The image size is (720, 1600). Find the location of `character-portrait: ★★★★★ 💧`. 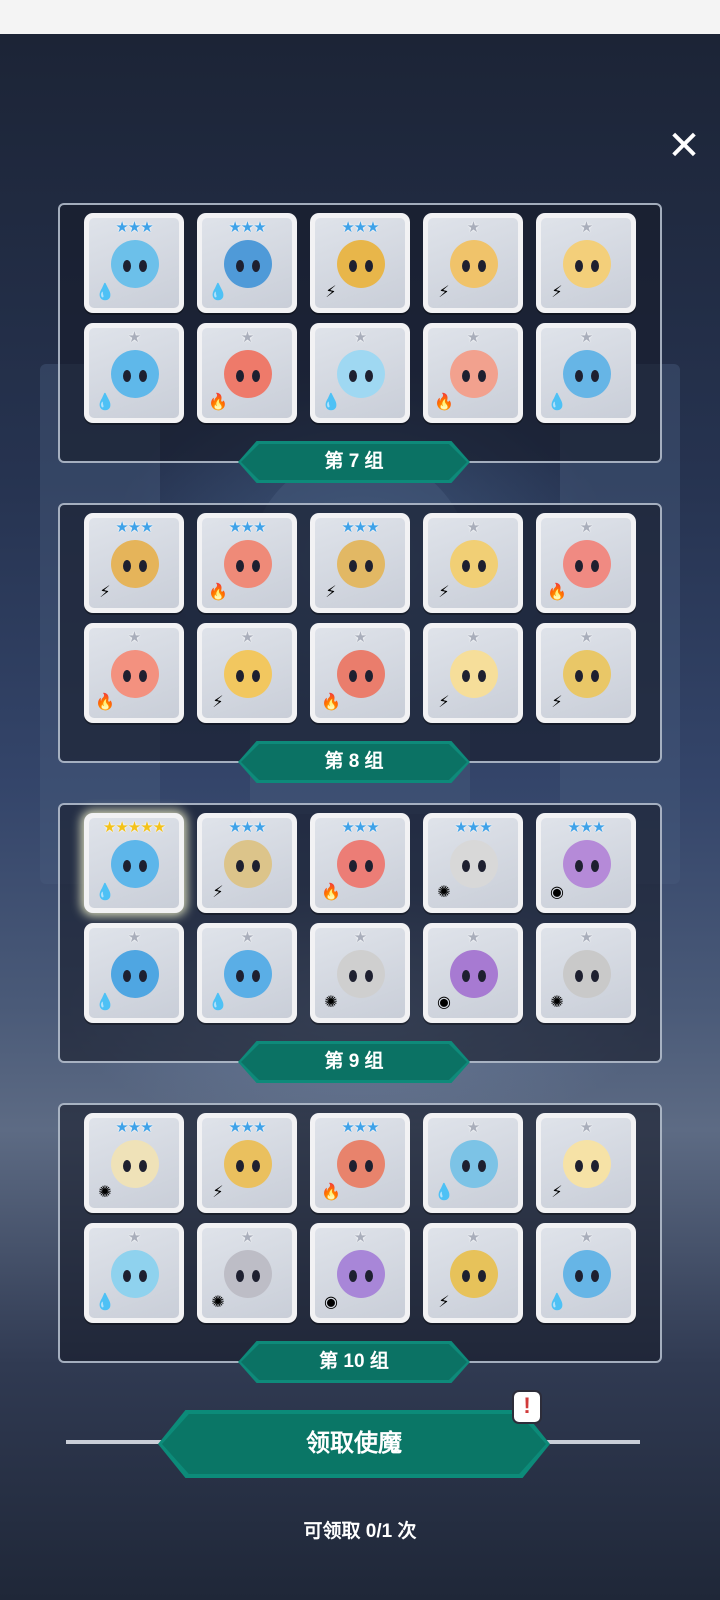

character-portrait: ★★★★★ 💧 is located at coordinates (134, 863).